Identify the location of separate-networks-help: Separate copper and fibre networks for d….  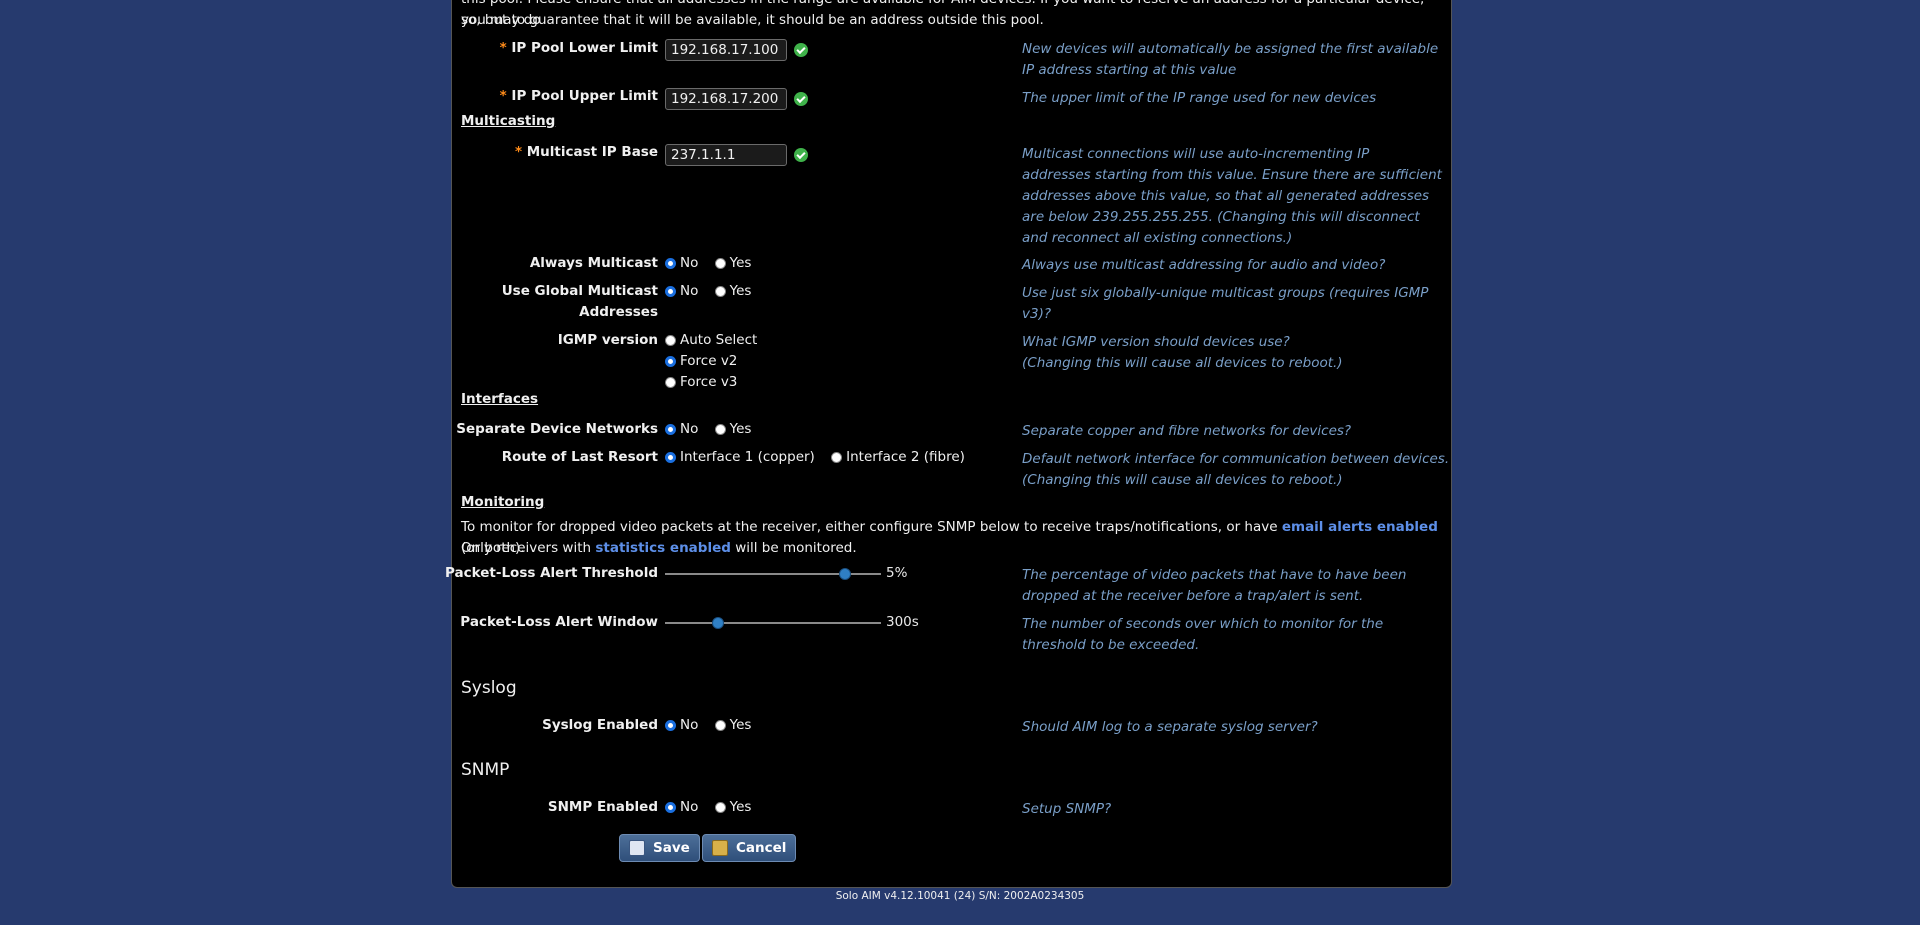
(1187, 431).